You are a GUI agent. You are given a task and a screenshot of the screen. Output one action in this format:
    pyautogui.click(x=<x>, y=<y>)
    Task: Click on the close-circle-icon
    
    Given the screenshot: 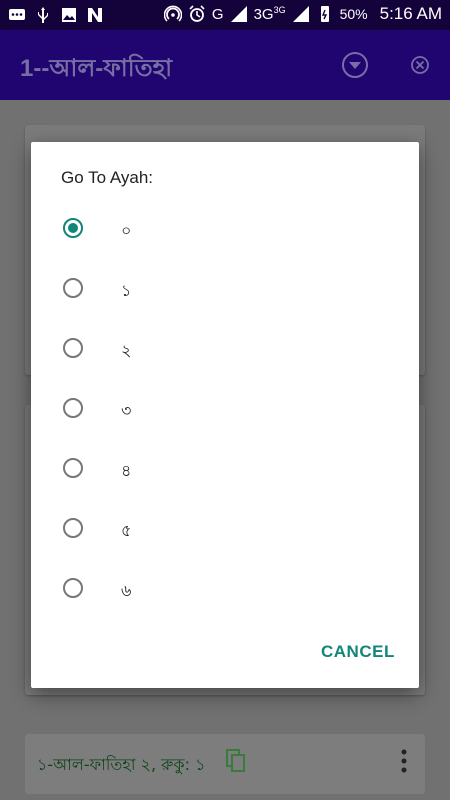 What is the action you would take?
    pyautogui.click(x=420, y=65)
    